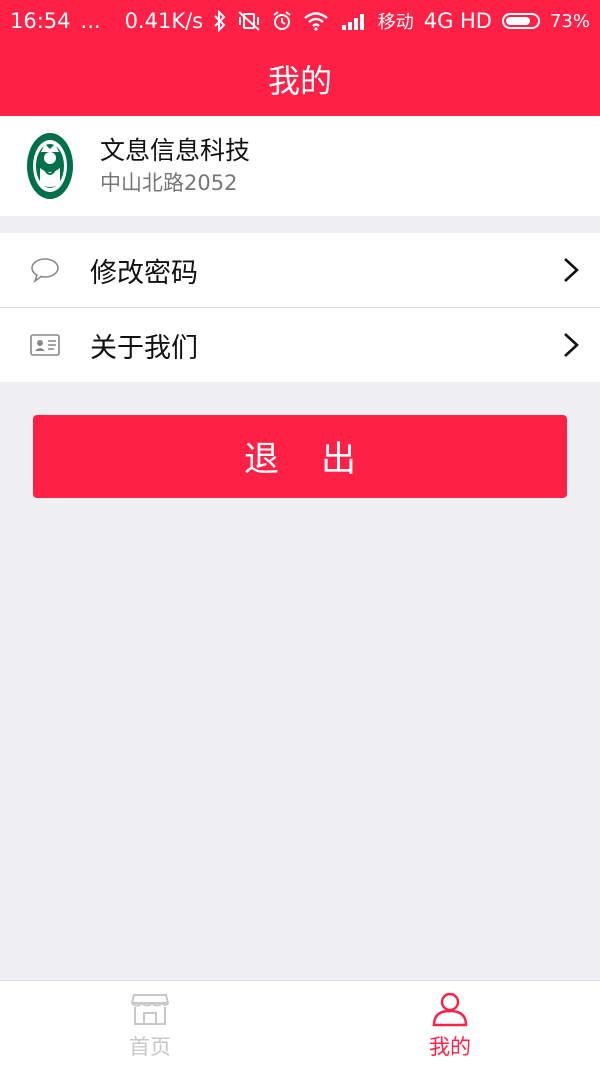 The image size is (600, 1067). What do you see at coordinates (282, 20) in the screenshot?
I see `alarm-icon` at bounding box center [282, 20].